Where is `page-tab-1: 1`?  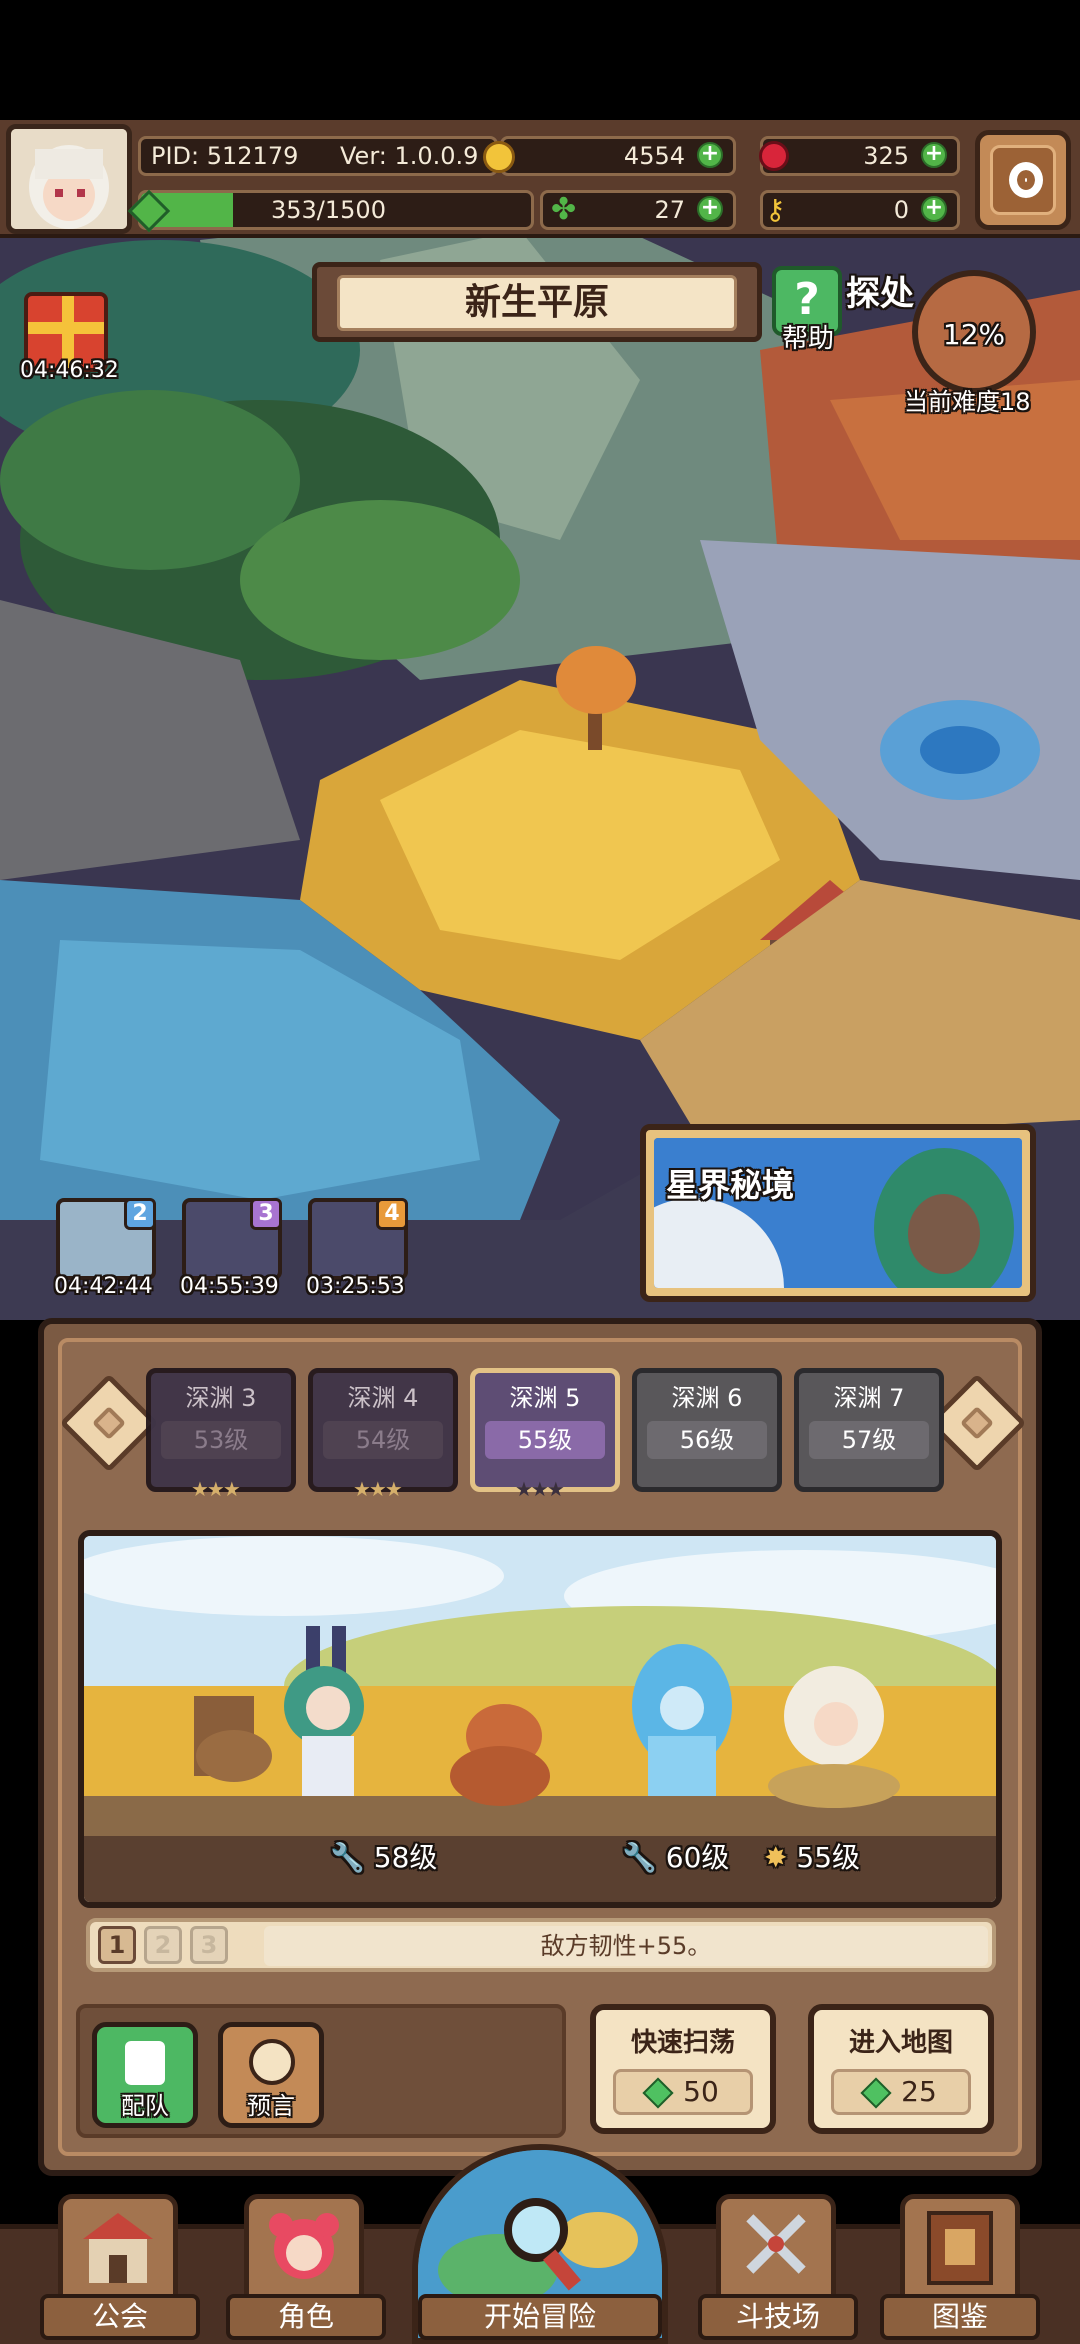 page-tab-1: 1 is located at coordinates (117, 1945).